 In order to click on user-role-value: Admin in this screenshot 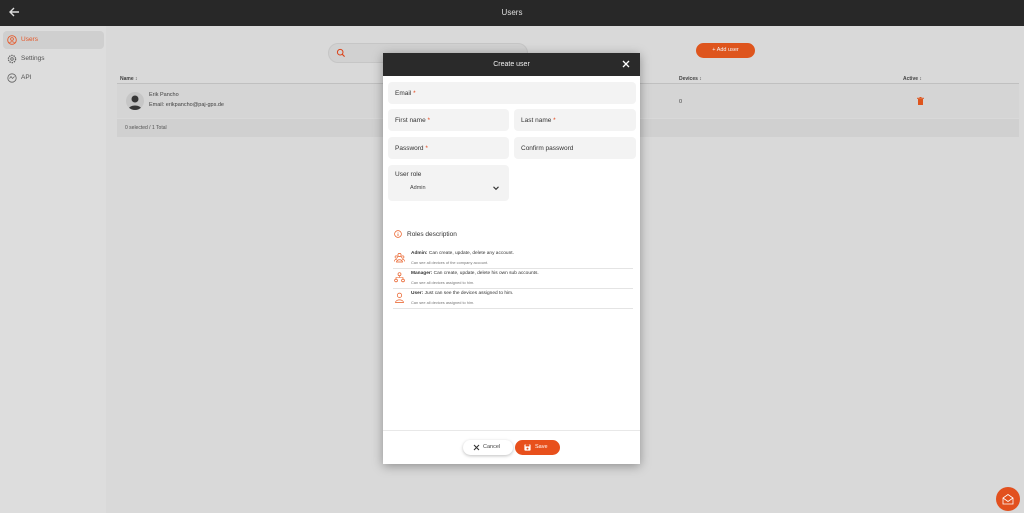, I will do `click(418, 188)`.